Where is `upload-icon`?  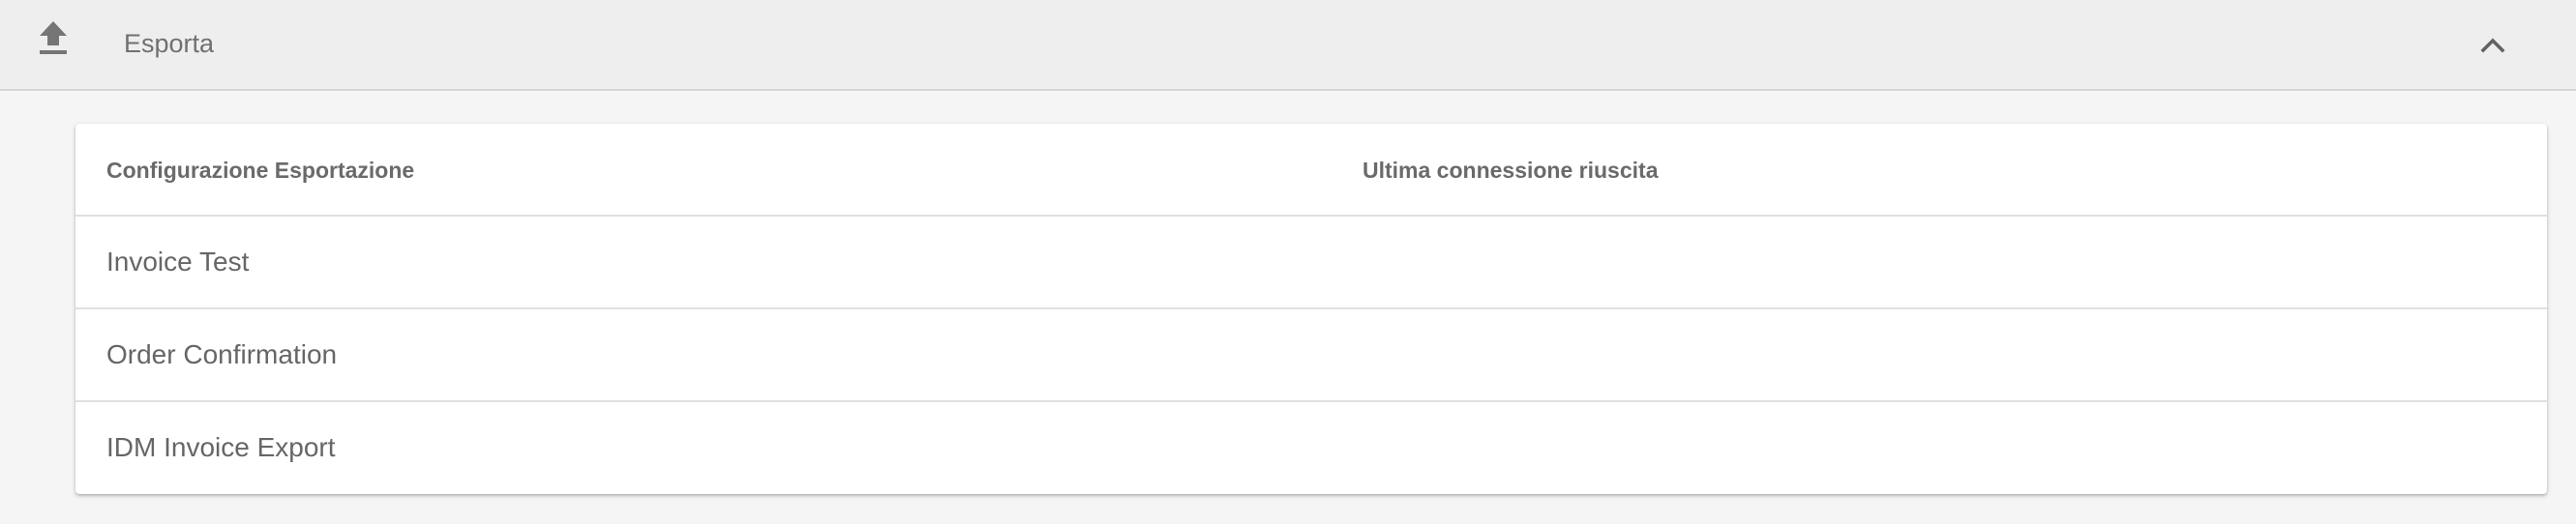
upload-icon is located at coordinates (53, 37).